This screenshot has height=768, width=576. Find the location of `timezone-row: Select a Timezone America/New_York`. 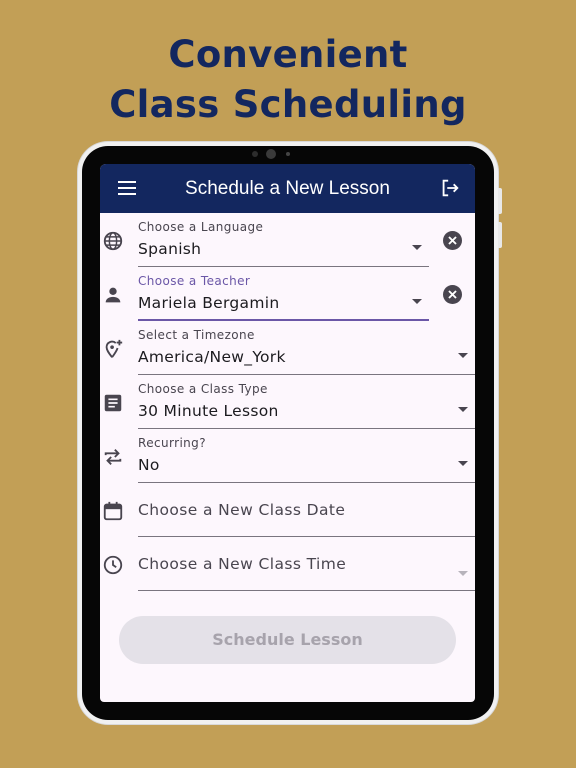

timezone-row: Select a Timezone America/New_York is located at coordinates (287, 348).